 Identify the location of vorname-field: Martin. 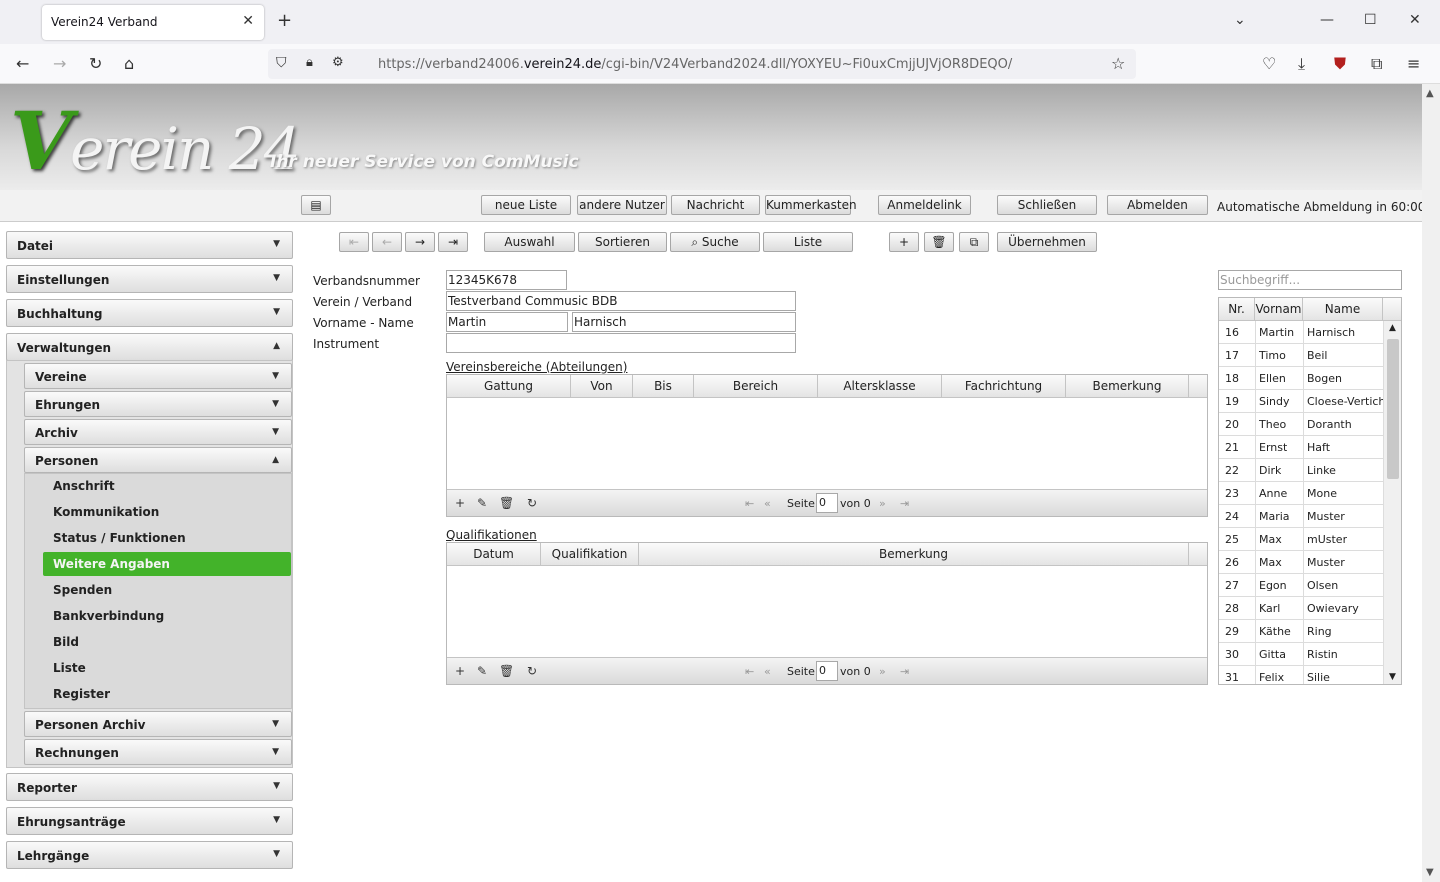
(507, 322).